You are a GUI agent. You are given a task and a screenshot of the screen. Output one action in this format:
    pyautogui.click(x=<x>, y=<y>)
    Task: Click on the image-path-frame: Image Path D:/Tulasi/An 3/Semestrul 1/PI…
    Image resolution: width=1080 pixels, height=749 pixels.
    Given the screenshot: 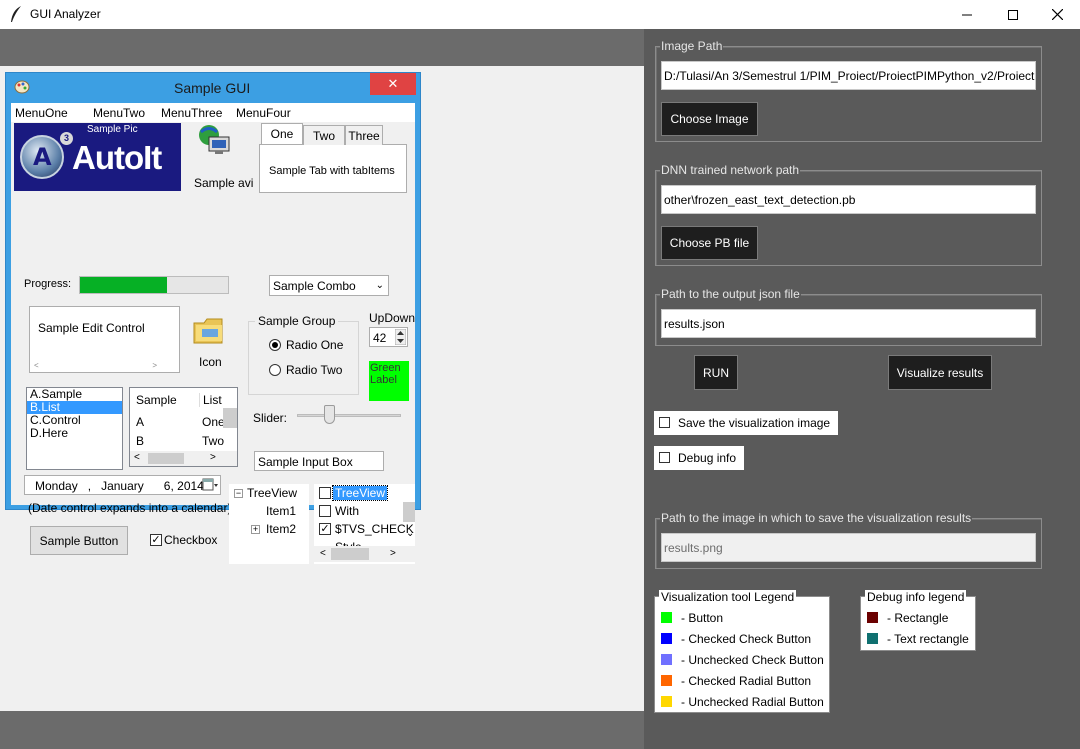 What is the action you would take?
    pyautogui.click(x=848, y=90)
    